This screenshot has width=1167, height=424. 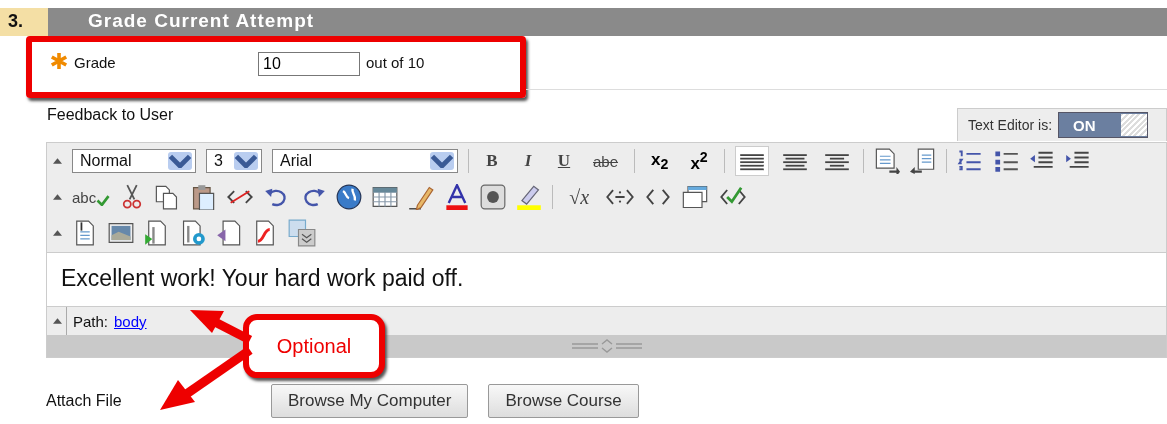 What do you see at coordinates (130, 321) in the screenshot?
I see `path-link: body` at bounding box center [130, 321].